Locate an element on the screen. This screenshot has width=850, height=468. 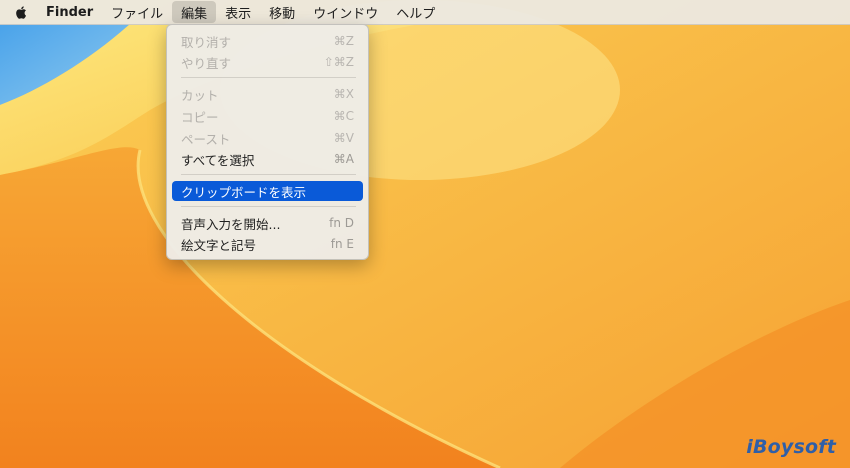
menu-bar: Finder ファイル 編集 表示 移動 ウインドウ ヘルプ is located at coordinates (425, 12).